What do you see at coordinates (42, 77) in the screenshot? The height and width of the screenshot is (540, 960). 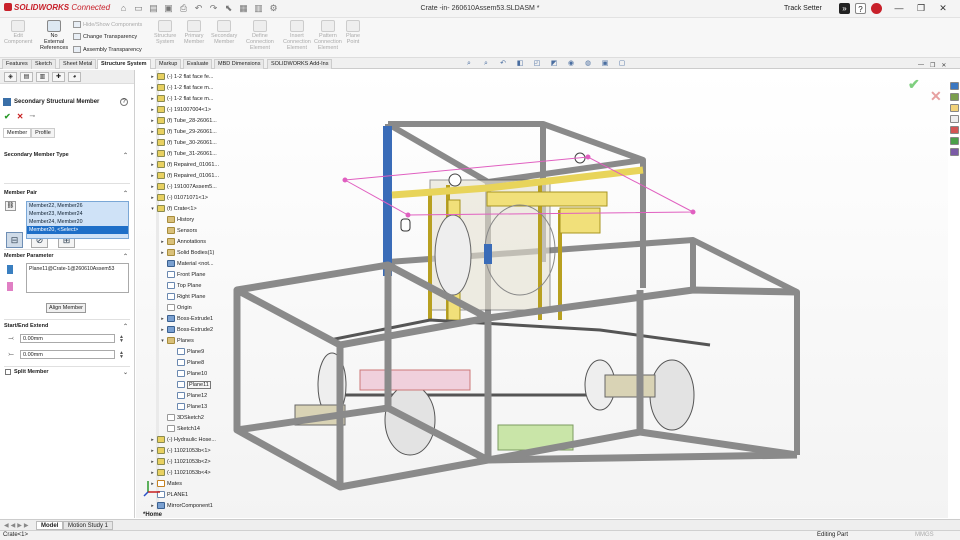 I see `configuration-manager-tab-icon: ▥` at bounding box center [42, 77].